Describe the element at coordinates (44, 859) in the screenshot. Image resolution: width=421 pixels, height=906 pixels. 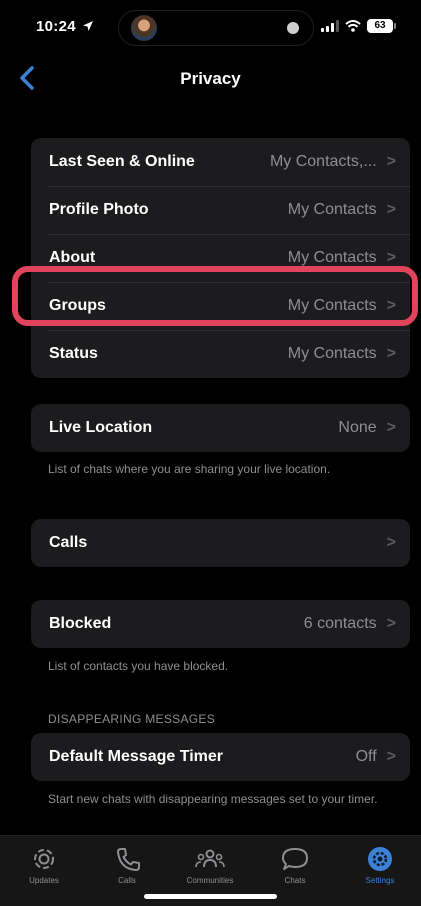
I see `updates-icon` at that location.